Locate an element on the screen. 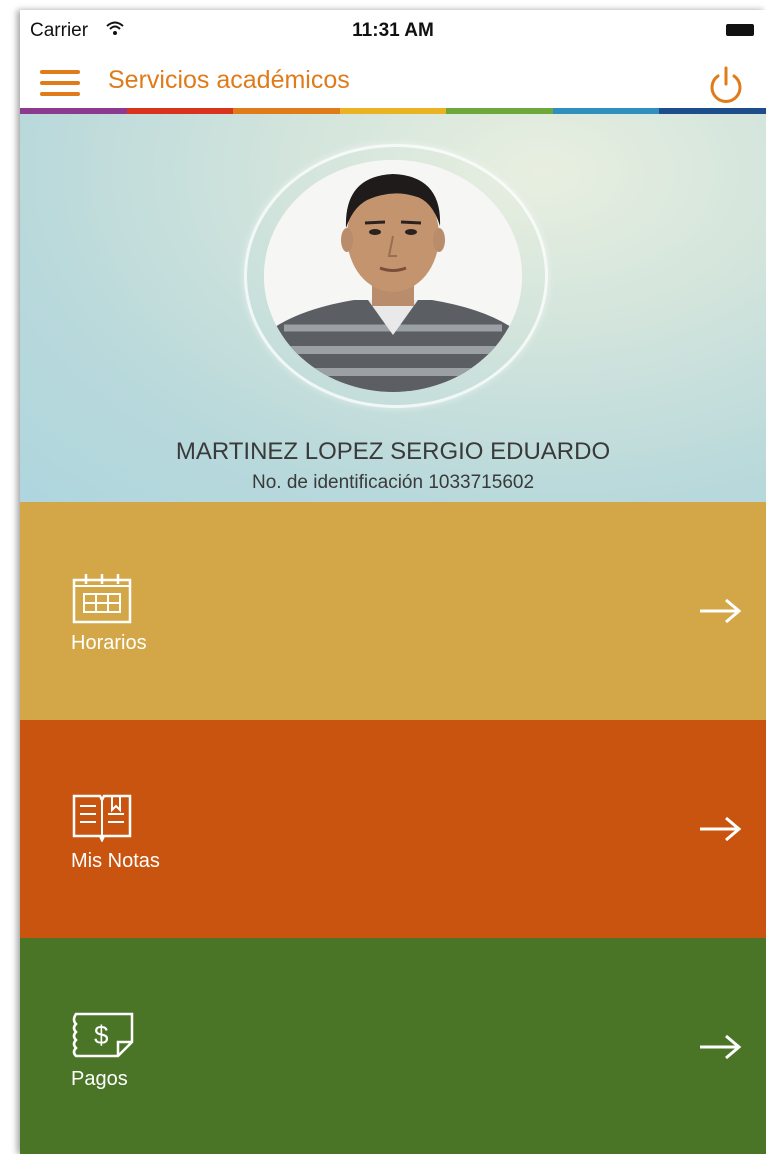  menu-item-label: Mis Notas is located at coordinates (115, 861).